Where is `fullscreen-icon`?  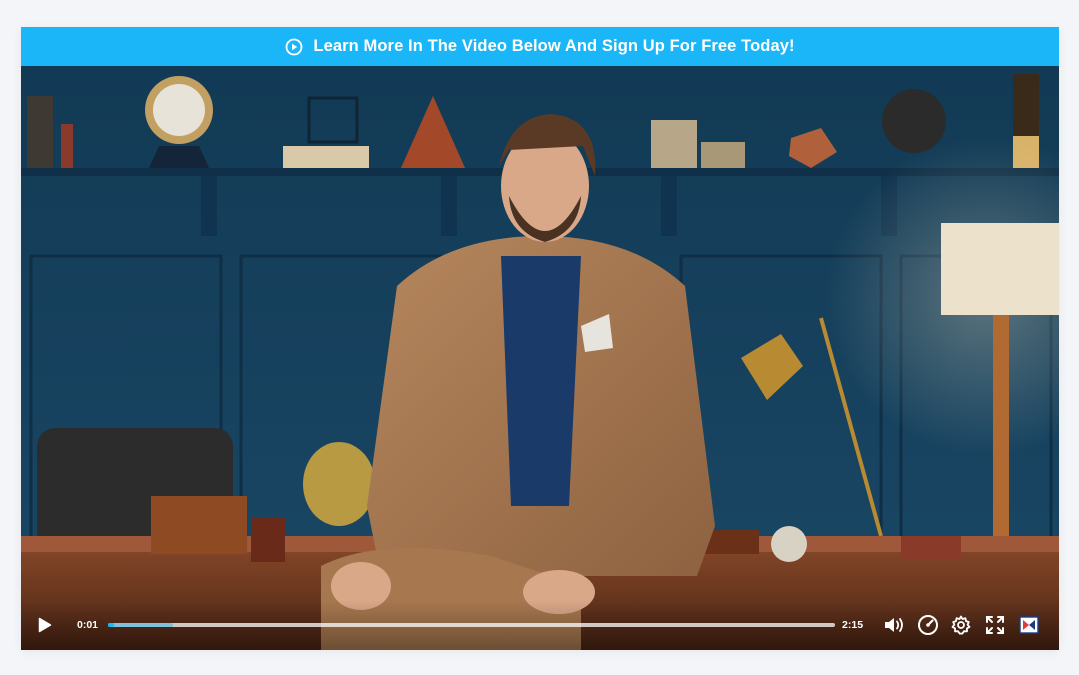 fullscreen-icon is located at coordinates (995, 625).